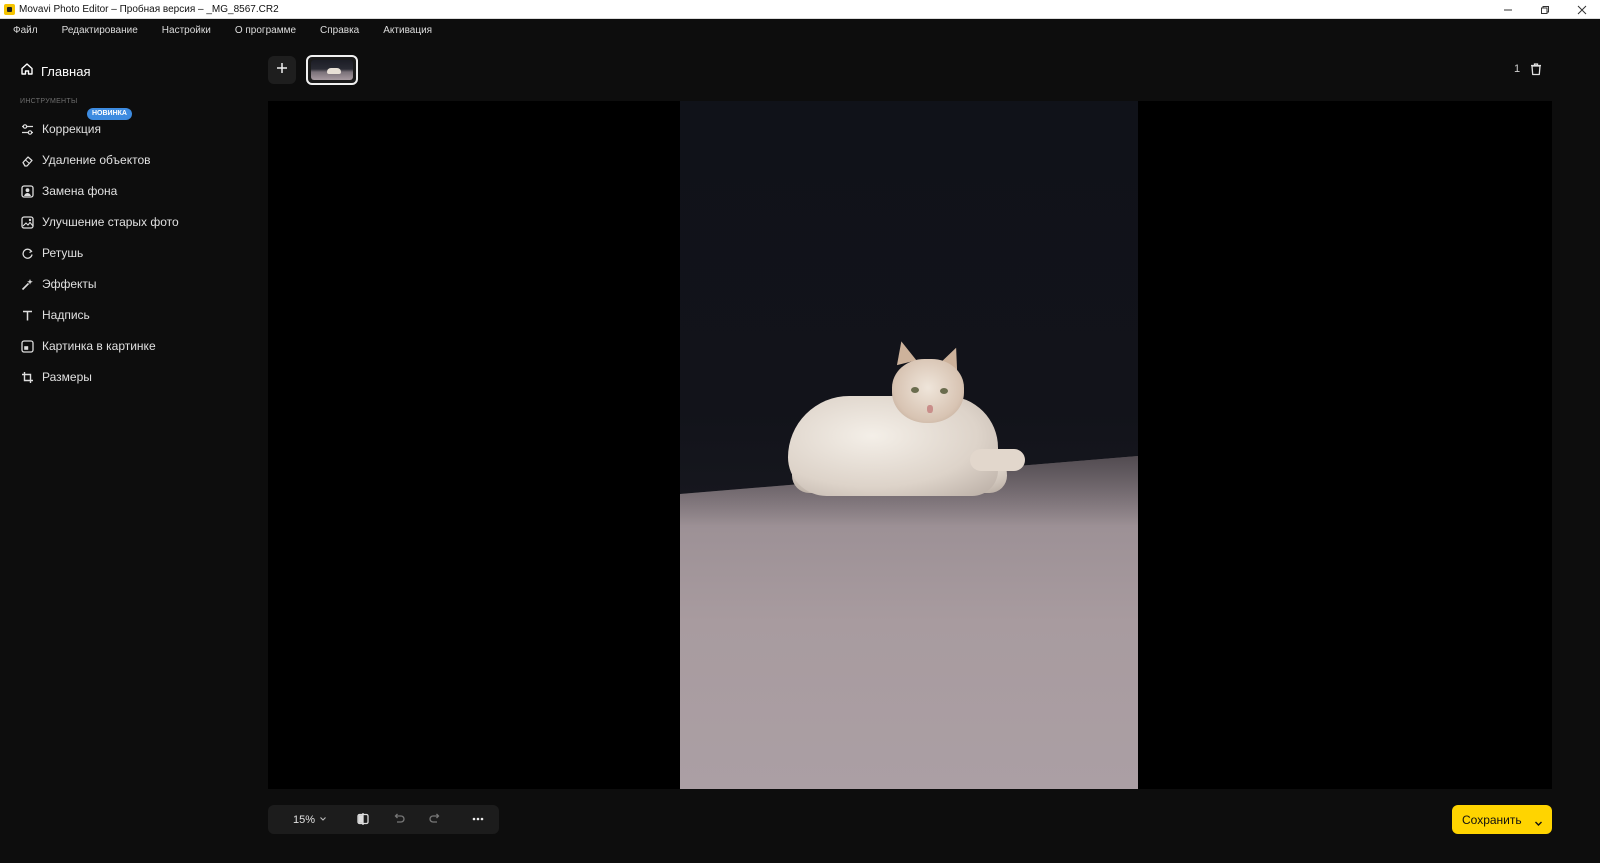 The height and width of the screenshot is (863, 1600). I want to click on menu-about: О программе, so click(265, 30).